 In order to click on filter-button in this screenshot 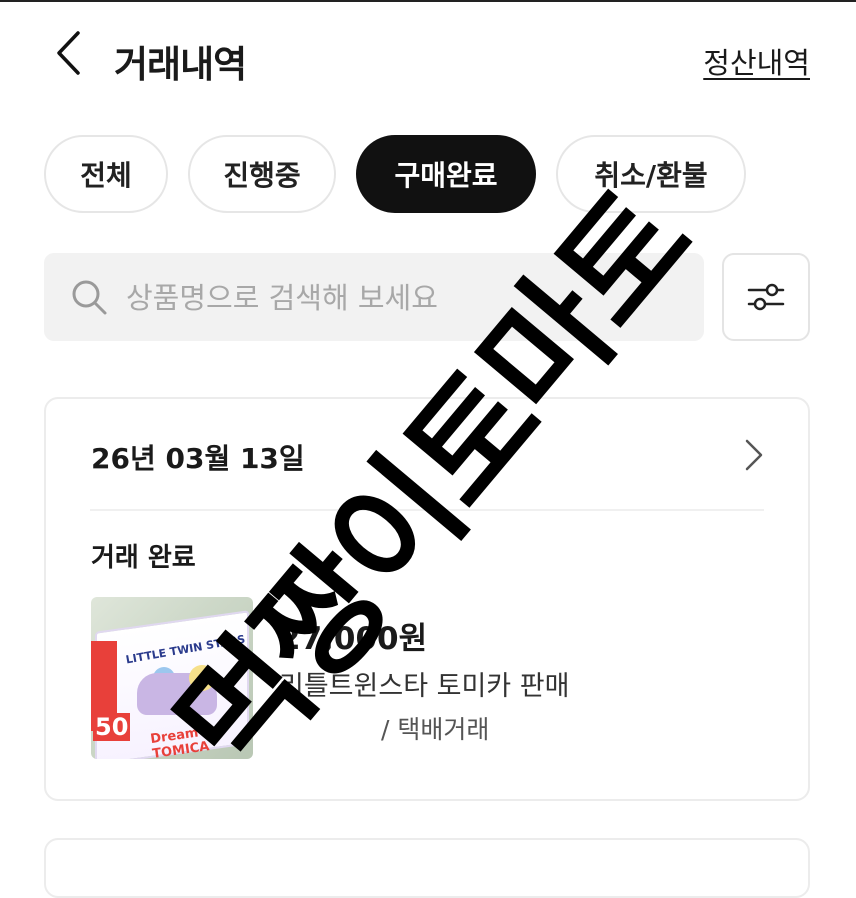, I will do `click(766, 297)`.